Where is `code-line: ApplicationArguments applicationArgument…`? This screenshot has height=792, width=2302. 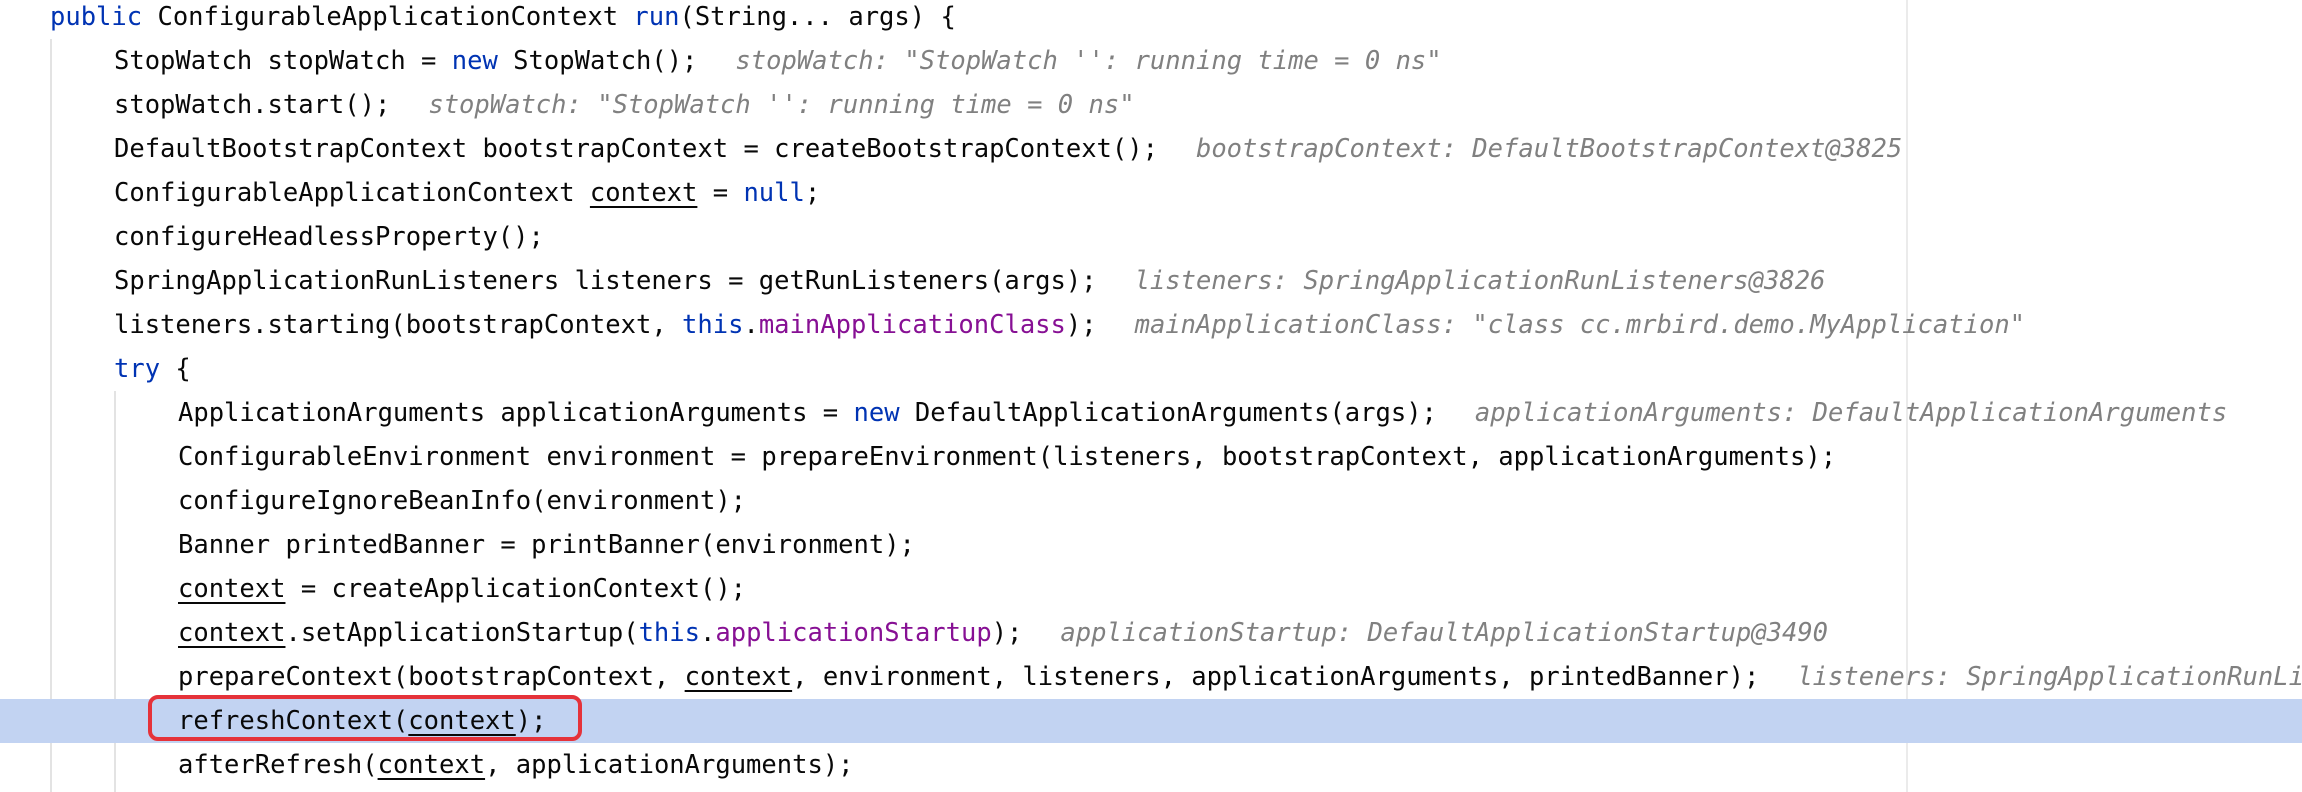 code-line: ApplicationArguments applicationArgument… is located at coordinates (1151, 413).